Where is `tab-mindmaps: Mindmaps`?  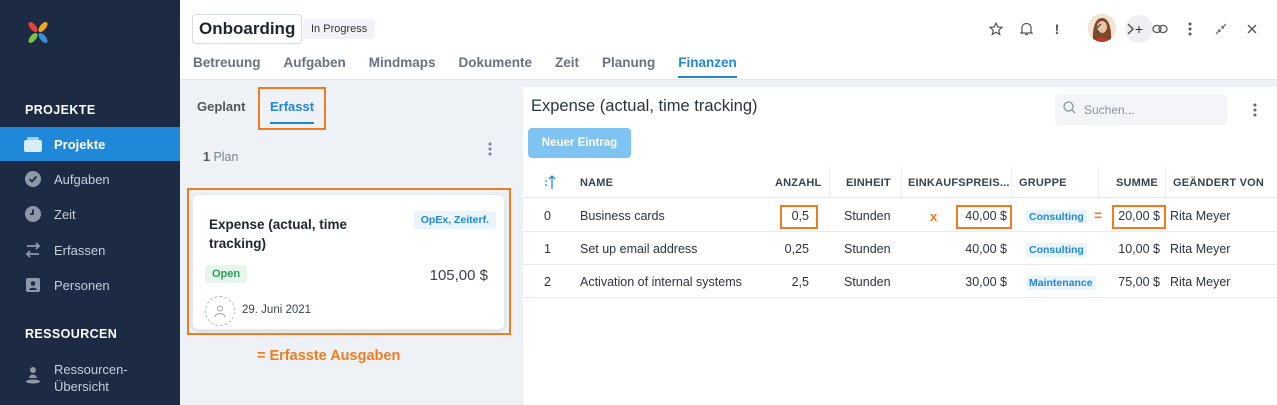 tab-mindmaps: Mindmaps is located at coordinates (402, 66).